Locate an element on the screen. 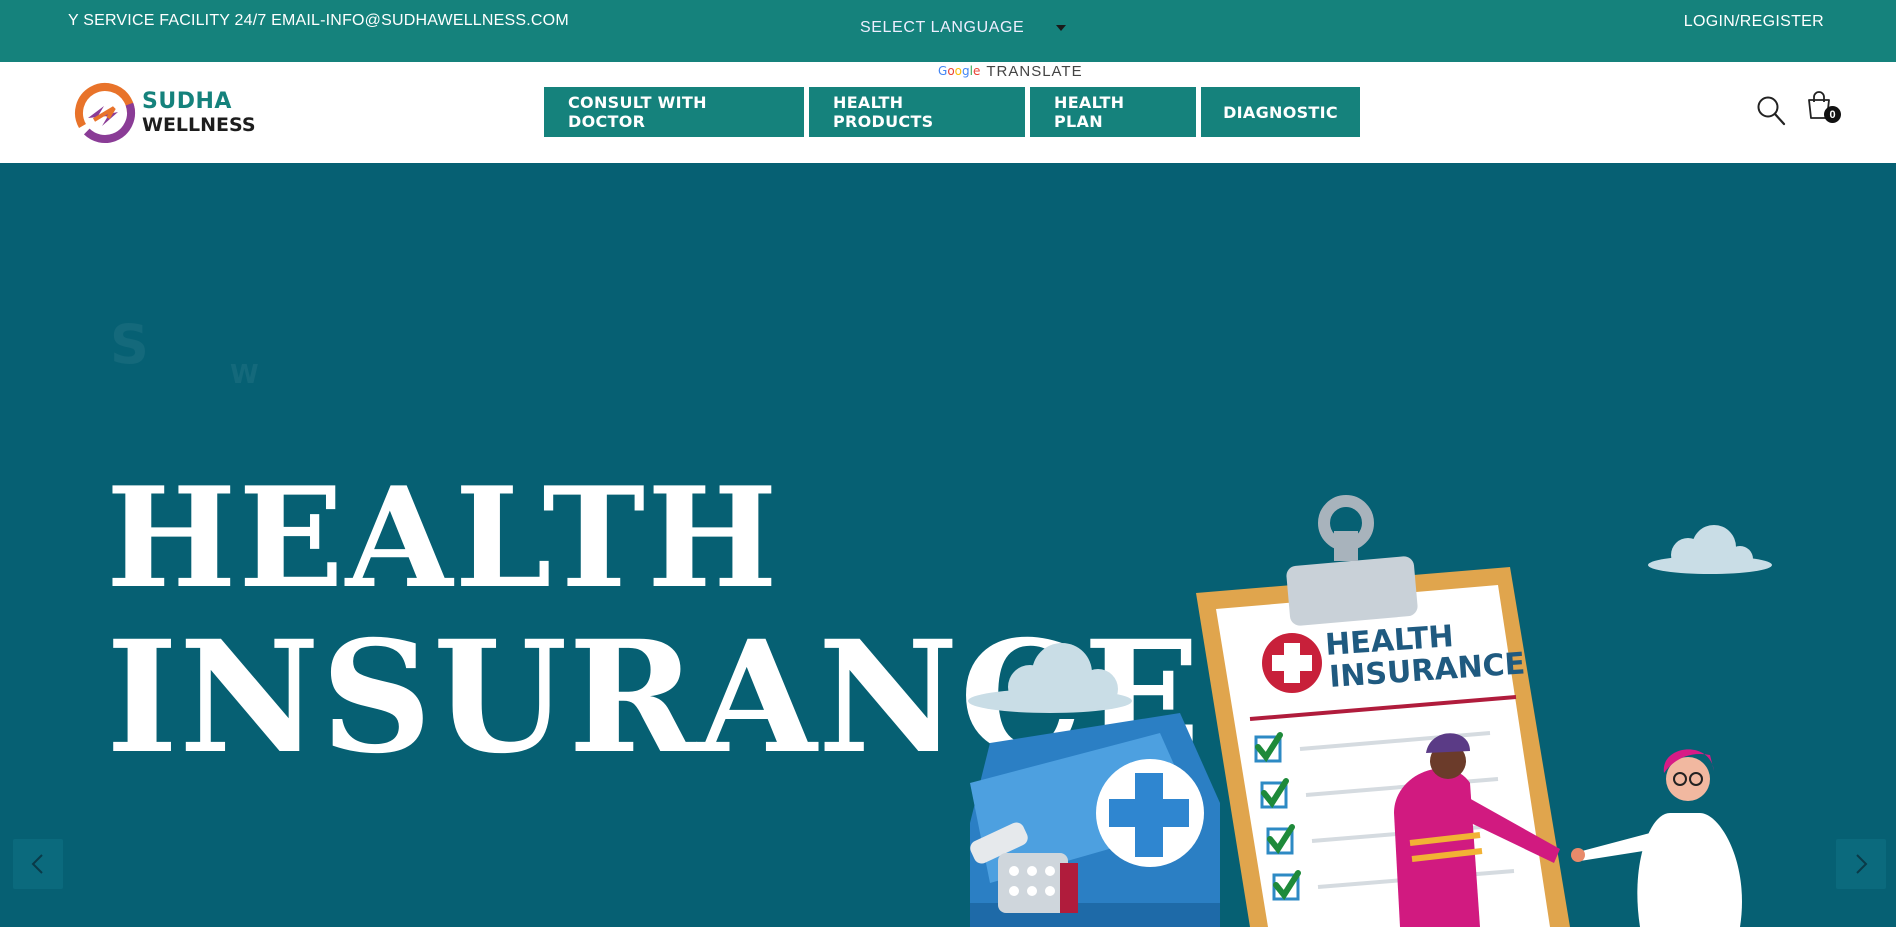  google-translate-credit: Google TRANSLATE is located at coordinates (1010, 71).